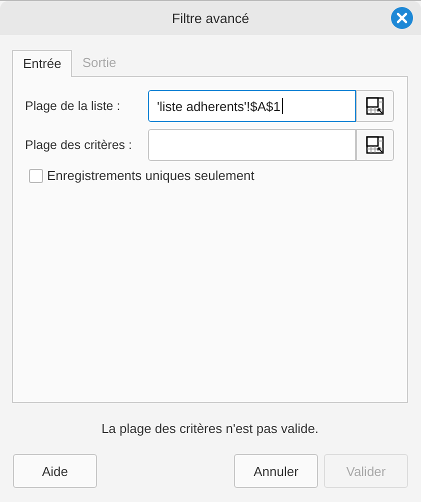 This screenshot has height=502, width=421. I want to click on field-label: Plage des critères :, so click(79, 145).